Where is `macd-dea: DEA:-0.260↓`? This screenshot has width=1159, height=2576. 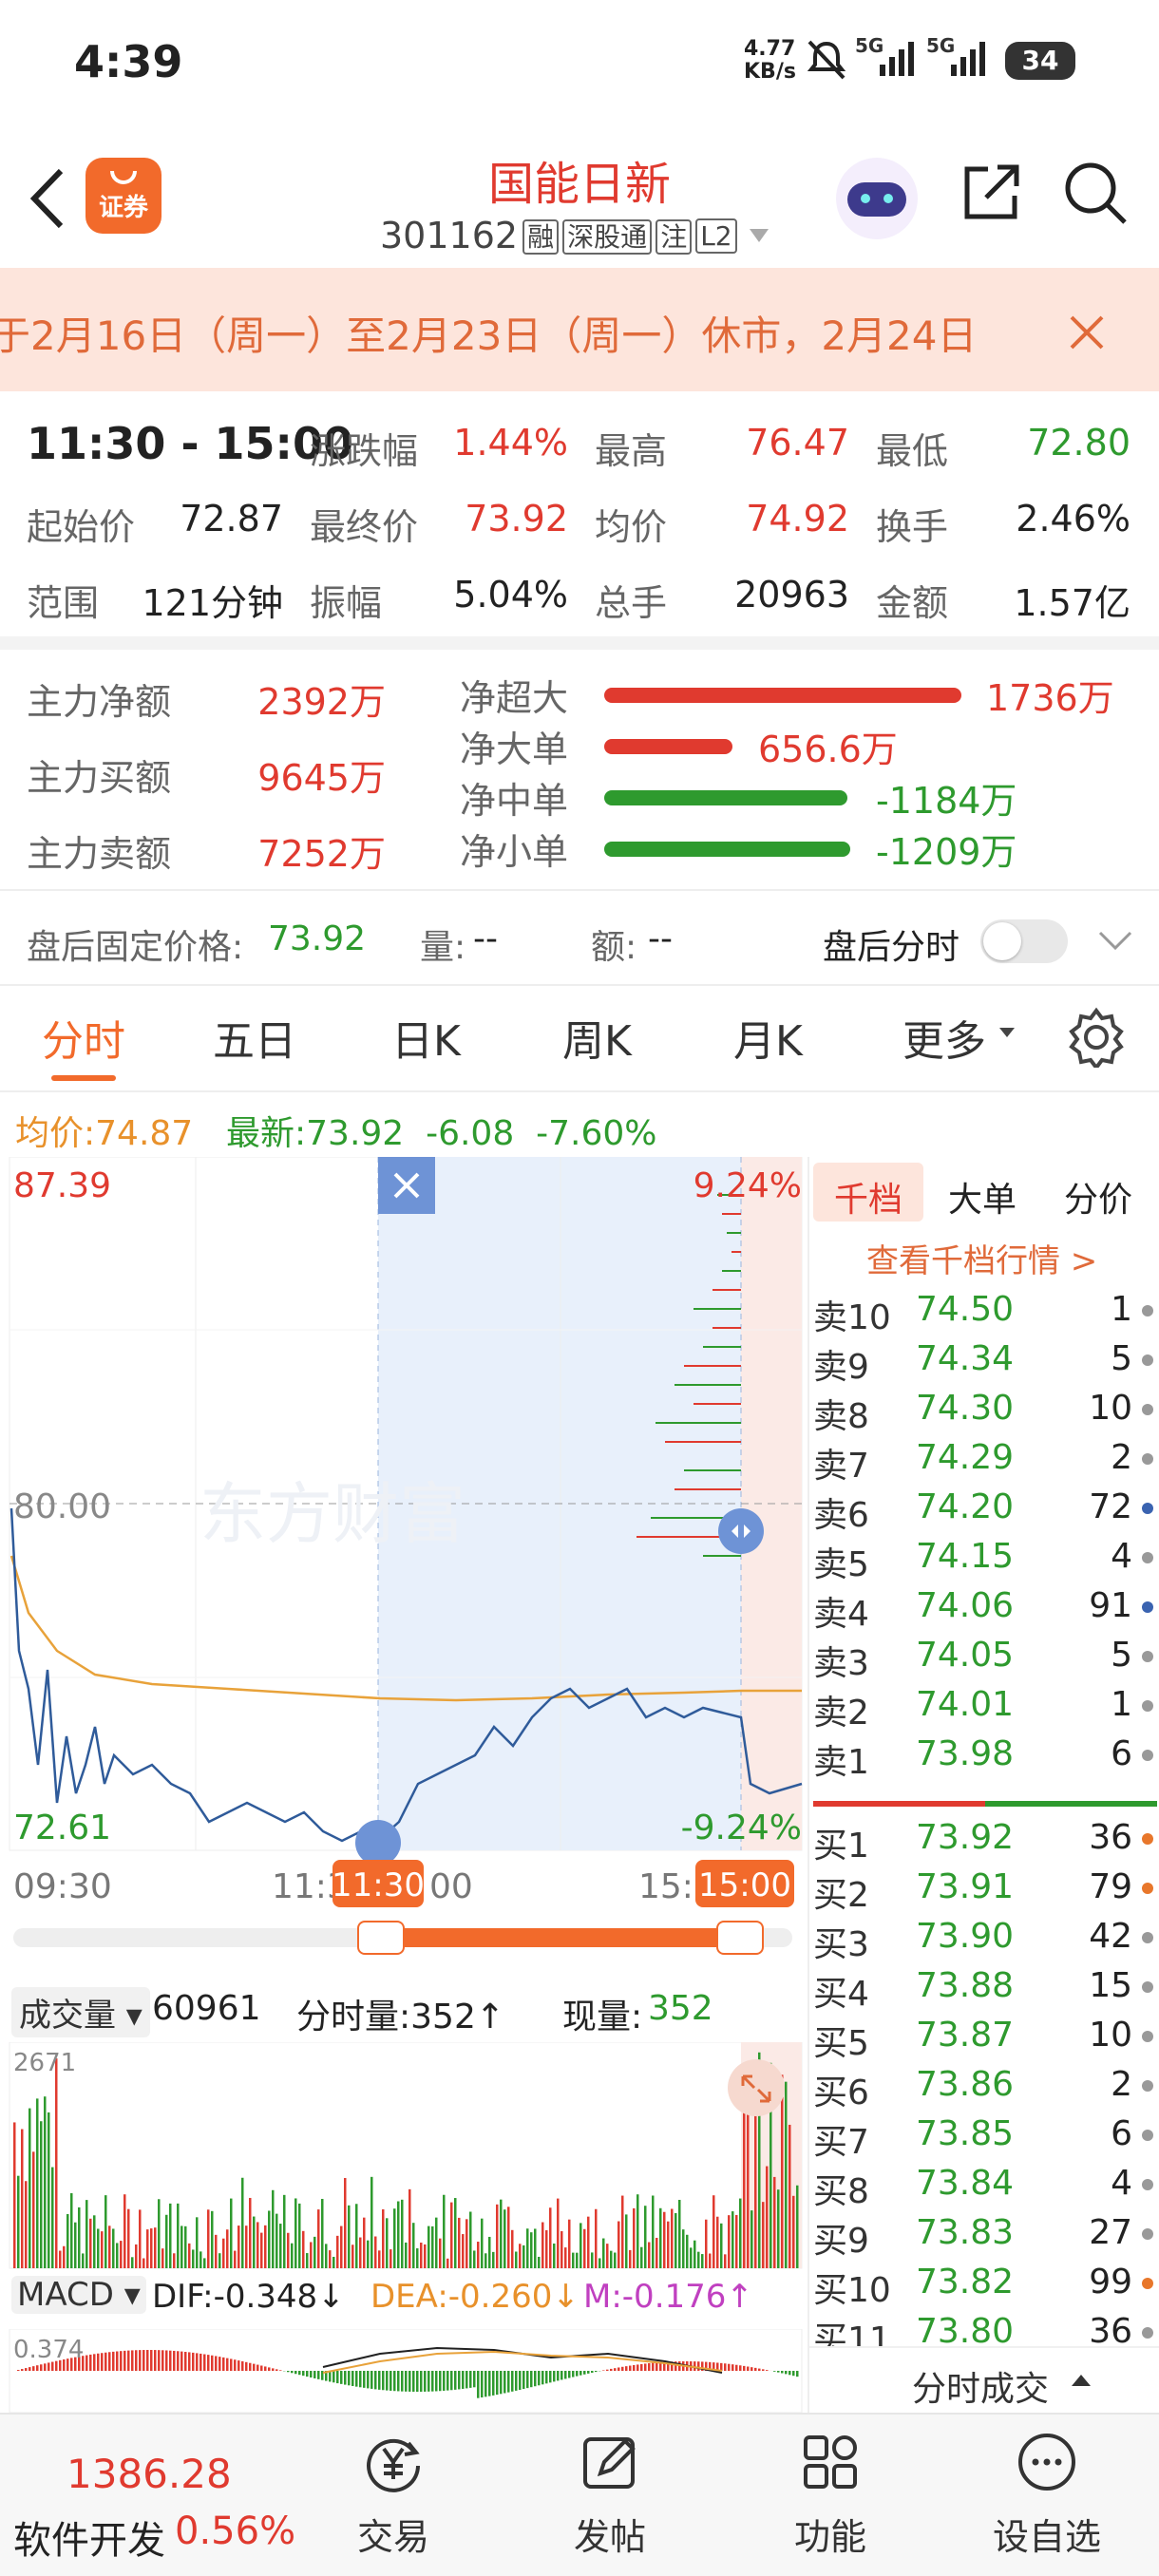
macd-dea: DEA:-0.260↓ is located at coordinates (475, 2297).